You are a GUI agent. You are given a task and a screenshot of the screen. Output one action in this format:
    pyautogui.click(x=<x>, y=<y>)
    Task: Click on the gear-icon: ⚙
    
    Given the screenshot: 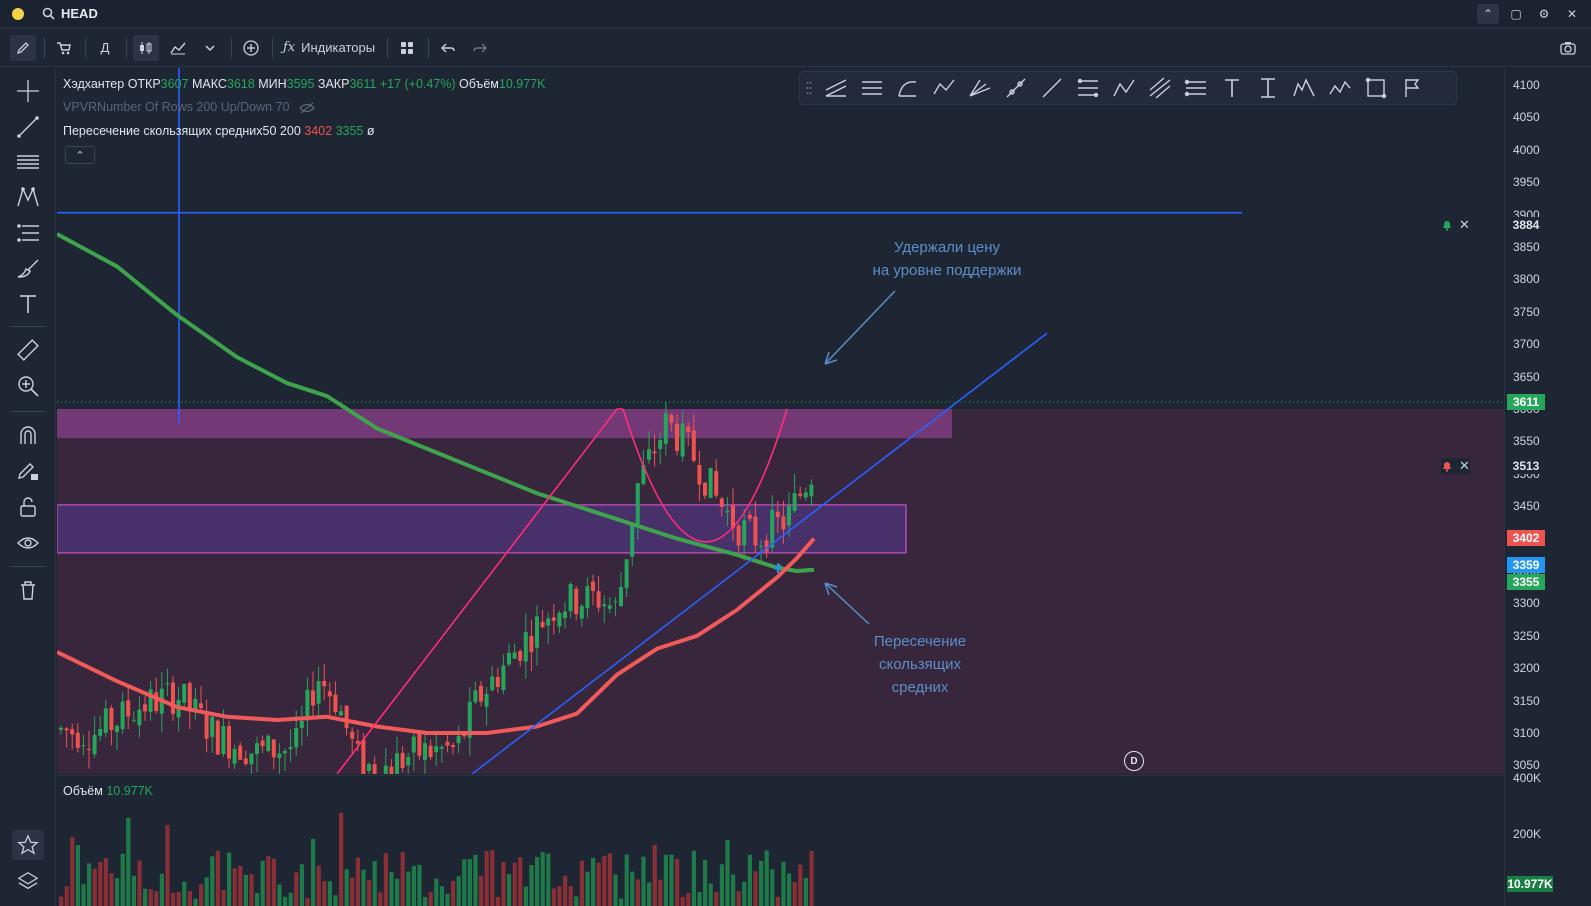 What is the action you would take?
    pyautogui.click(x=1544, y=14)
    